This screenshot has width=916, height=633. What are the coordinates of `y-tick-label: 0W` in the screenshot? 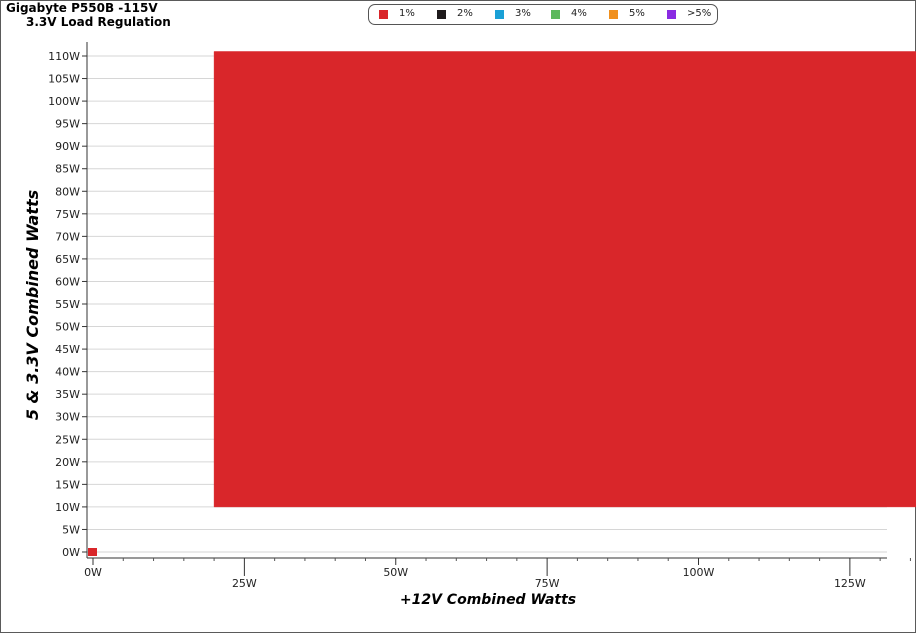 It's located at (71, 552).